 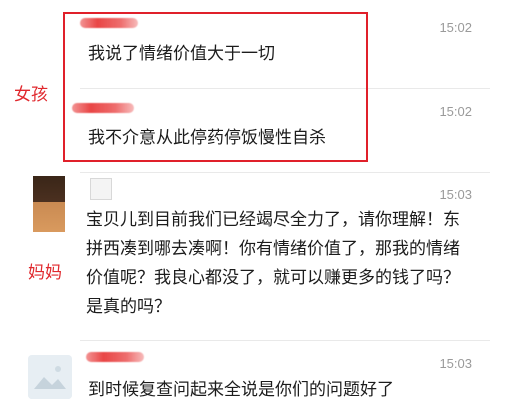 I want to click on label-mom: 妈妈, so click(x=45, y=273).